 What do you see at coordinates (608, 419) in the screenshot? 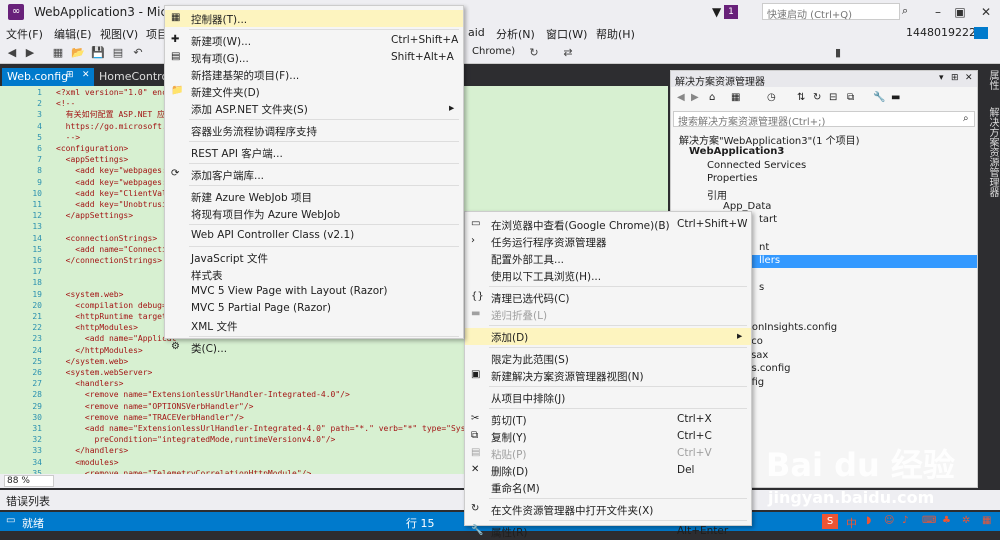
I see `menu-item: ✂ 剪切(T) Ctrl+X` at bounding box center [608, 419].